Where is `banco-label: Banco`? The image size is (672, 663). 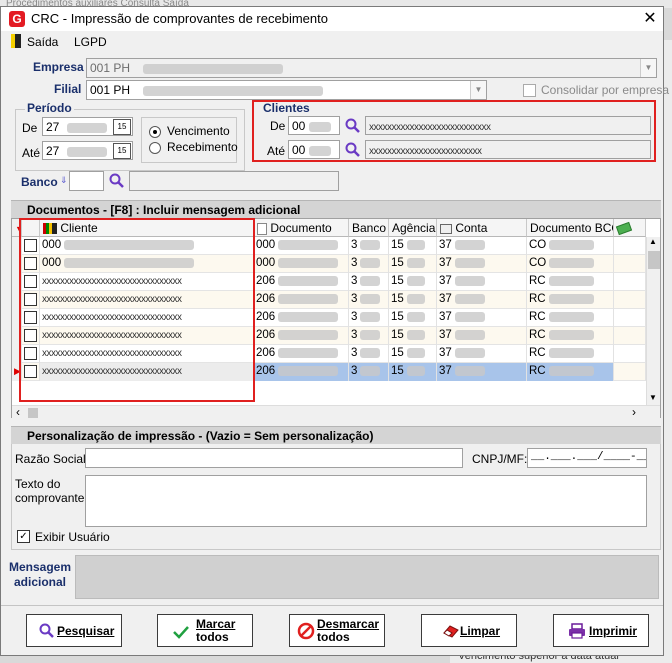 banco-label: Banco is located at coordinates (39, 182).